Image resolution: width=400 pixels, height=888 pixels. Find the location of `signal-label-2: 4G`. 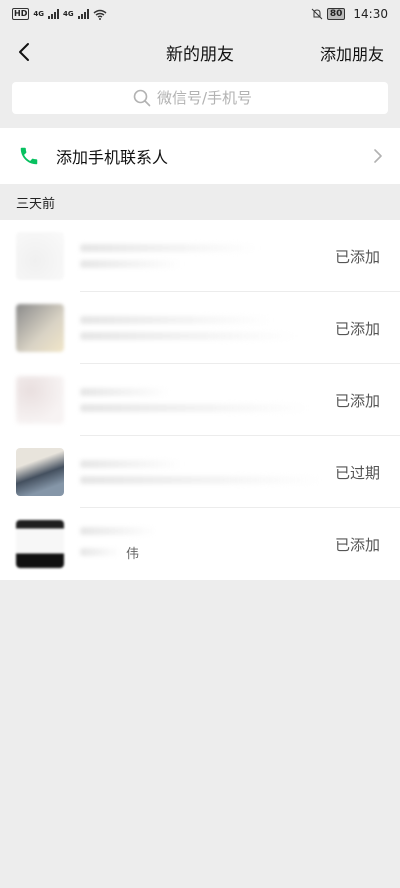

signal-label-2: 4G is located at coordinates (68, 14).